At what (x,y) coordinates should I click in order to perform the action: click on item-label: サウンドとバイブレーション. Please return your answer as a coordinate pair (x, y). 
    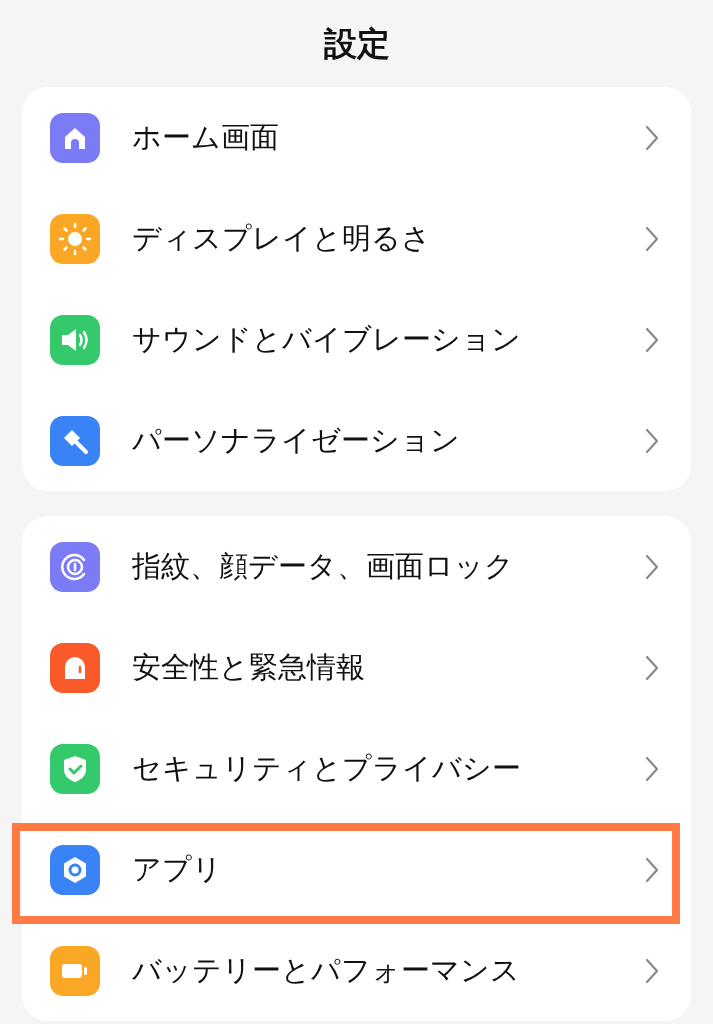
    Looking at the image, I should click on (327, 339).